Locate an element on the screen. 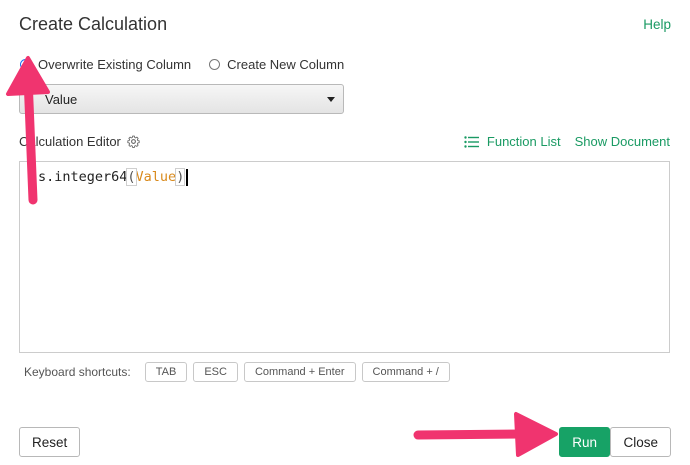  show-document-link: Show Document is located at coordinates (622, 141).